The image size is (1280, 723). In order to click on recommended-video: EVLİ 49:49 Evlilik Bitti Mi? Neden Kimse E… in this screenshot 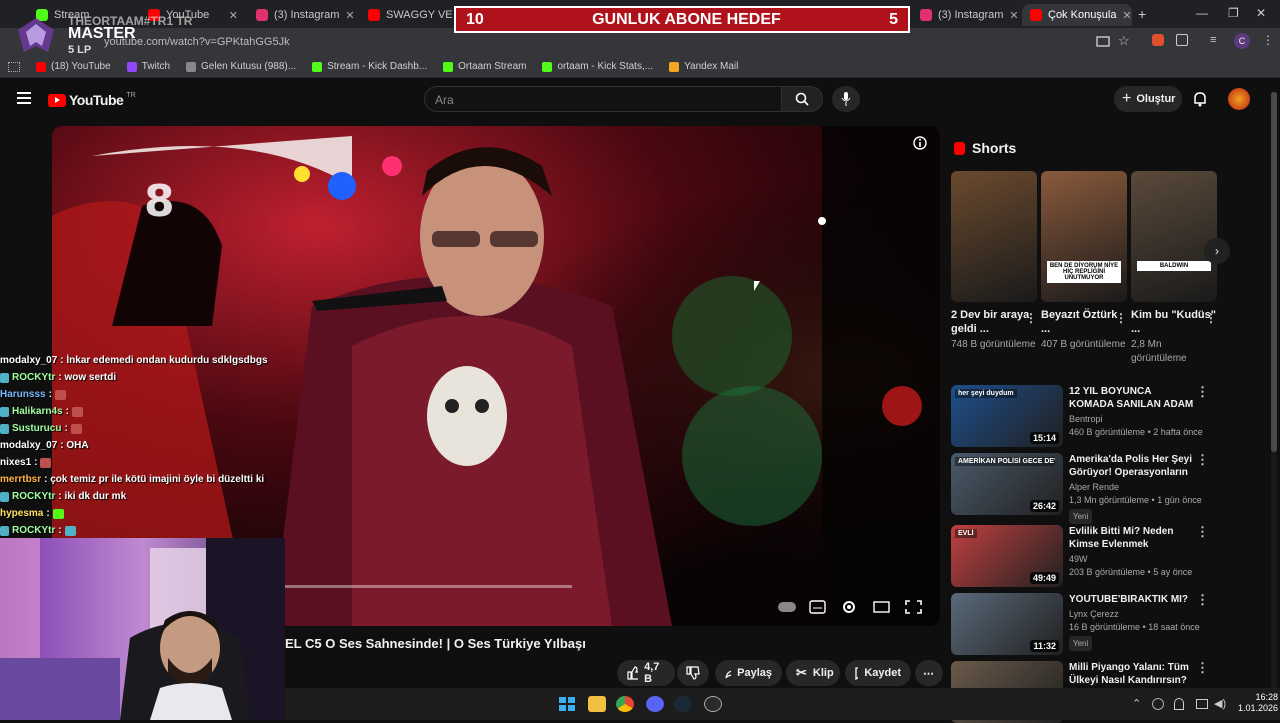, I will do `click(1086, 556)`.